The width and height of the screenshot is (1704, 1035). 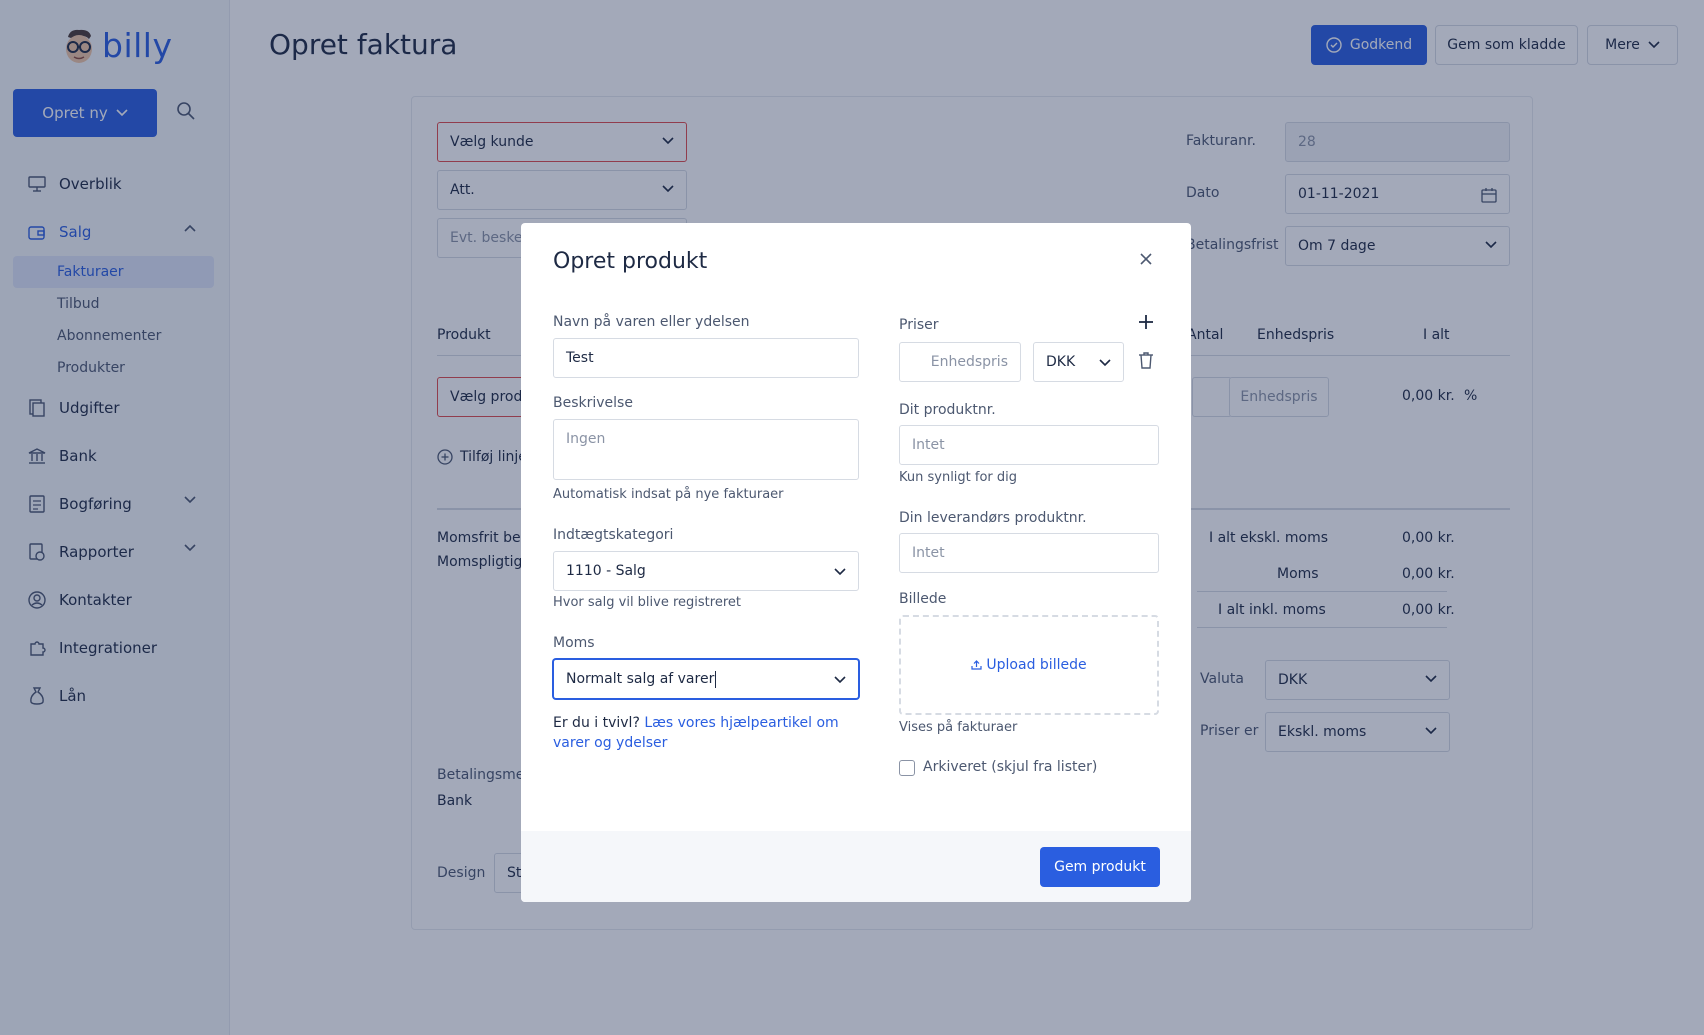 What do you see at coordinates (958, 727) in the screenshot?
I see `image-help: Vises på fakturaer` at bounding box center [958, 727].